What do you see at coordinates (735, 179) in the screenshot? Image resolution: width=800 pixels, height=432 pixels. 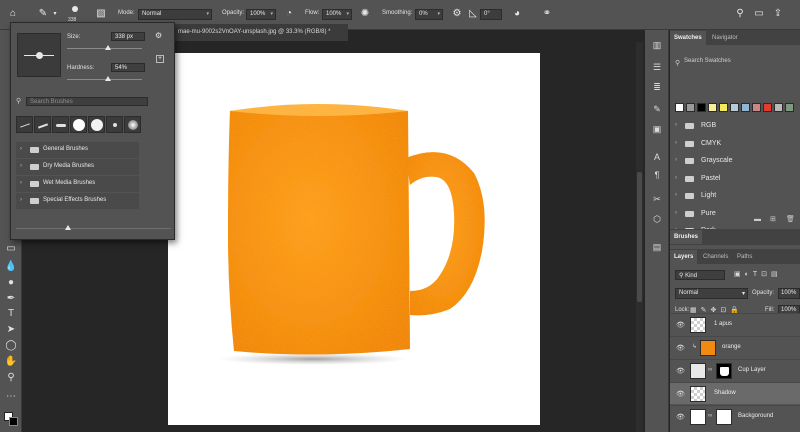 I see `swatch-folder-pastel: › Pastel` at bounding box center [735, 179].